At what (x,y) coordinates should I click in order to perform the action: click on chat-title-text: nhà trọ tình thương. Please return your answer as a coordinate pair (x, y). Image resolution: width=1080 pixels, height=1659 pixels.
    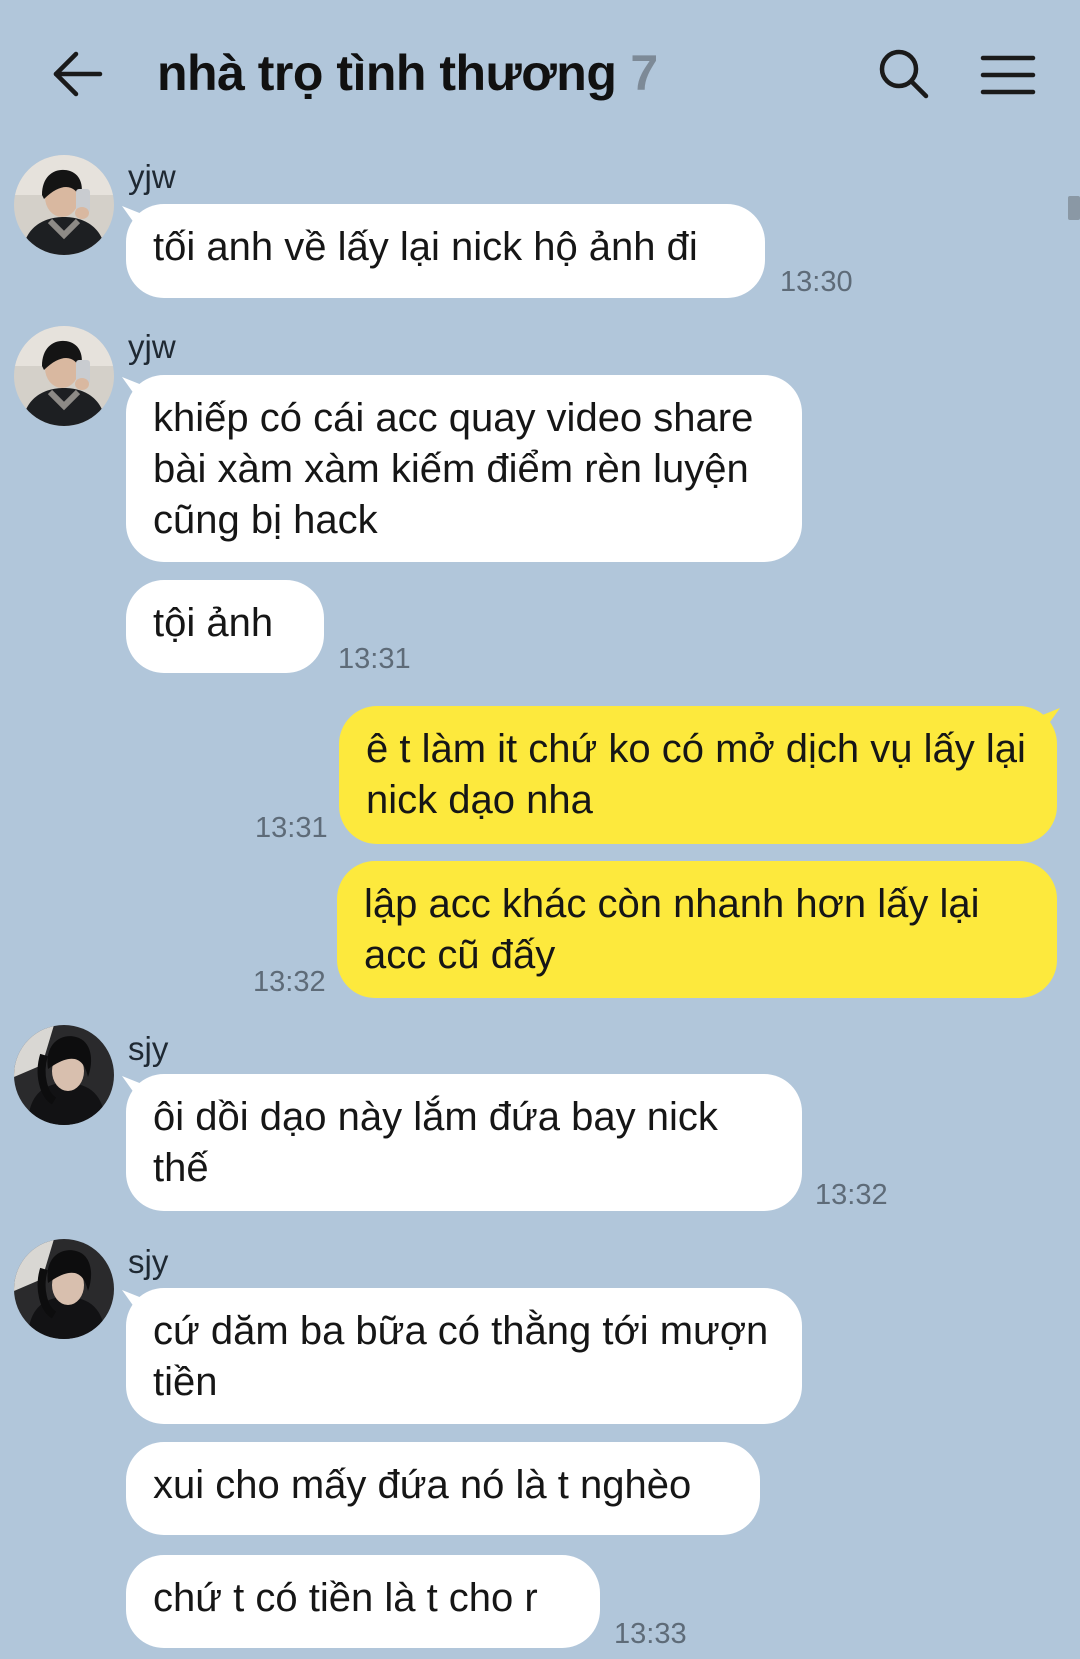
    Looking at the image, I should click on (387, 73).